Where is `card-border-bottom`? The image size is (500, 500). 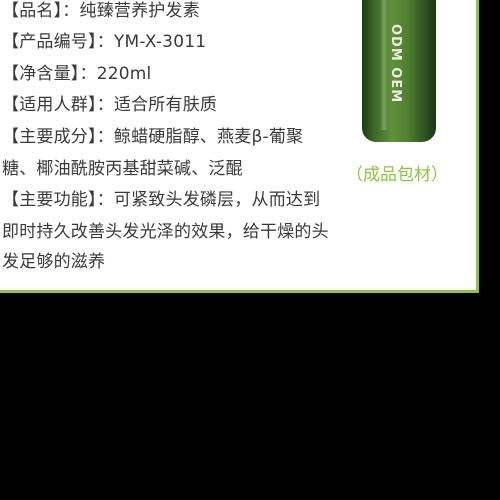 card-border-bottom is located at coordinates (239, 291).